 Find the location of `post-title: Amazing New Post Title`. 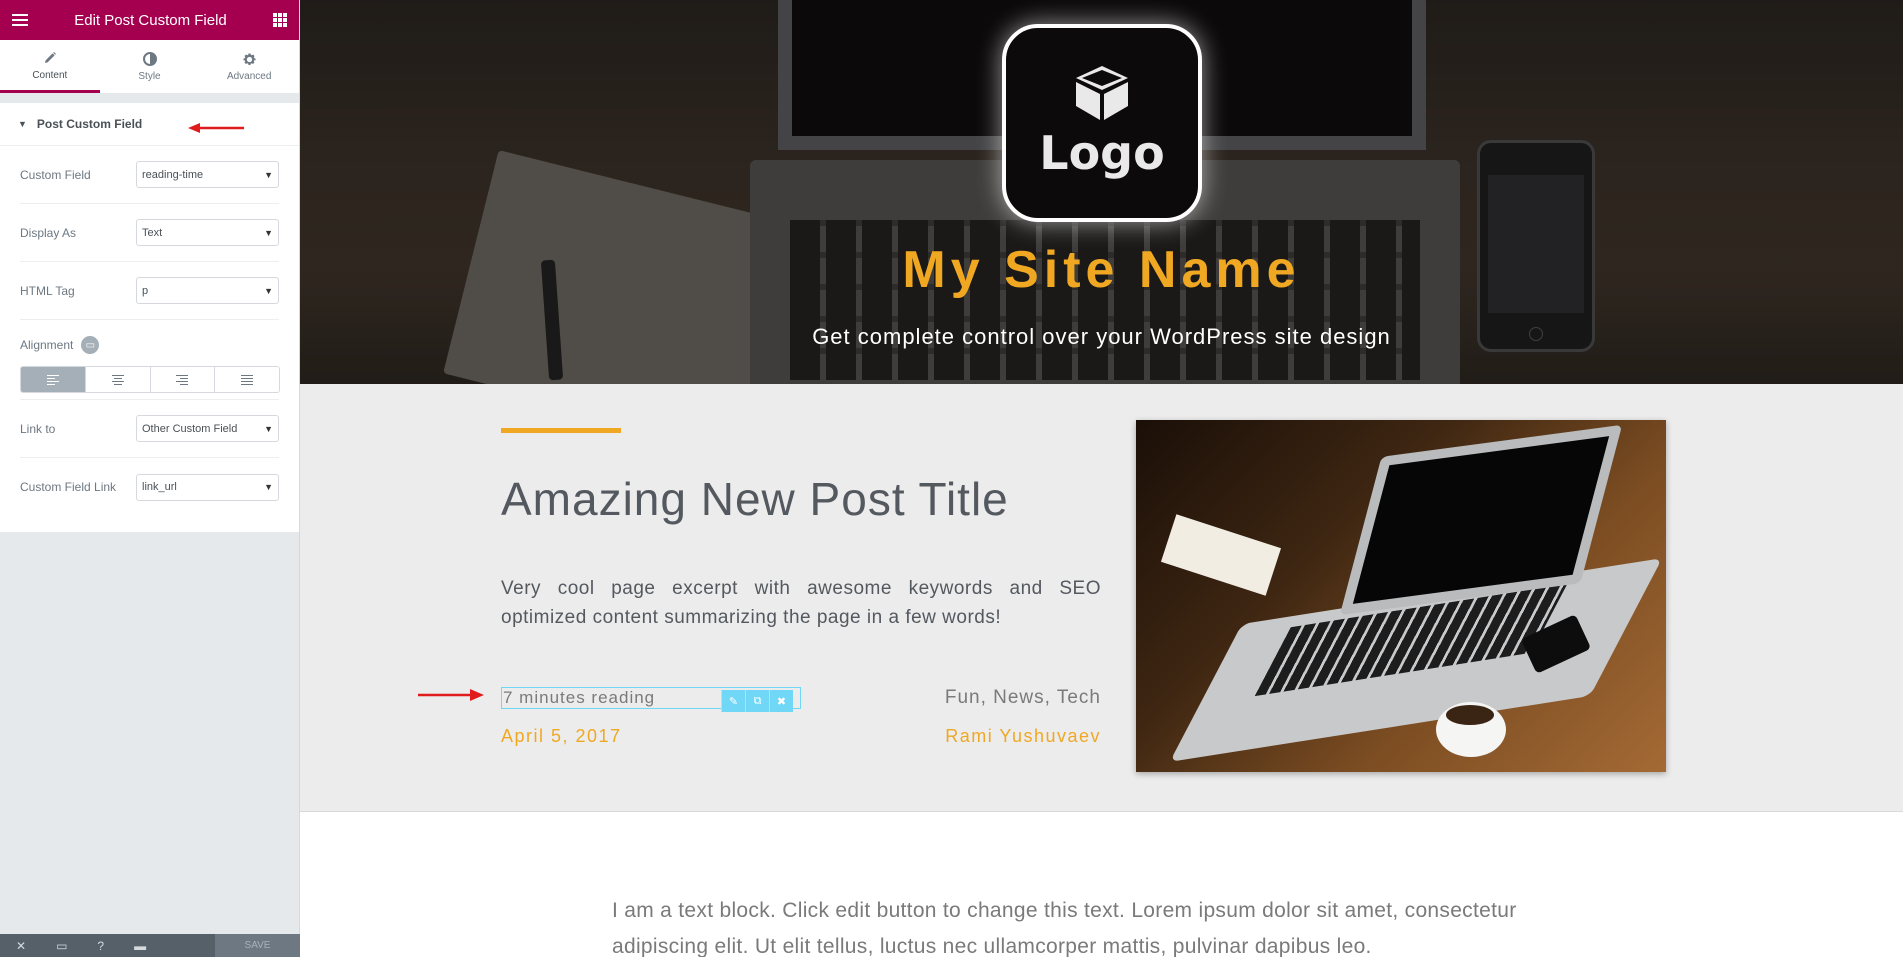

post-title: Amazing New Post Title is located at coordinates (755, 499).